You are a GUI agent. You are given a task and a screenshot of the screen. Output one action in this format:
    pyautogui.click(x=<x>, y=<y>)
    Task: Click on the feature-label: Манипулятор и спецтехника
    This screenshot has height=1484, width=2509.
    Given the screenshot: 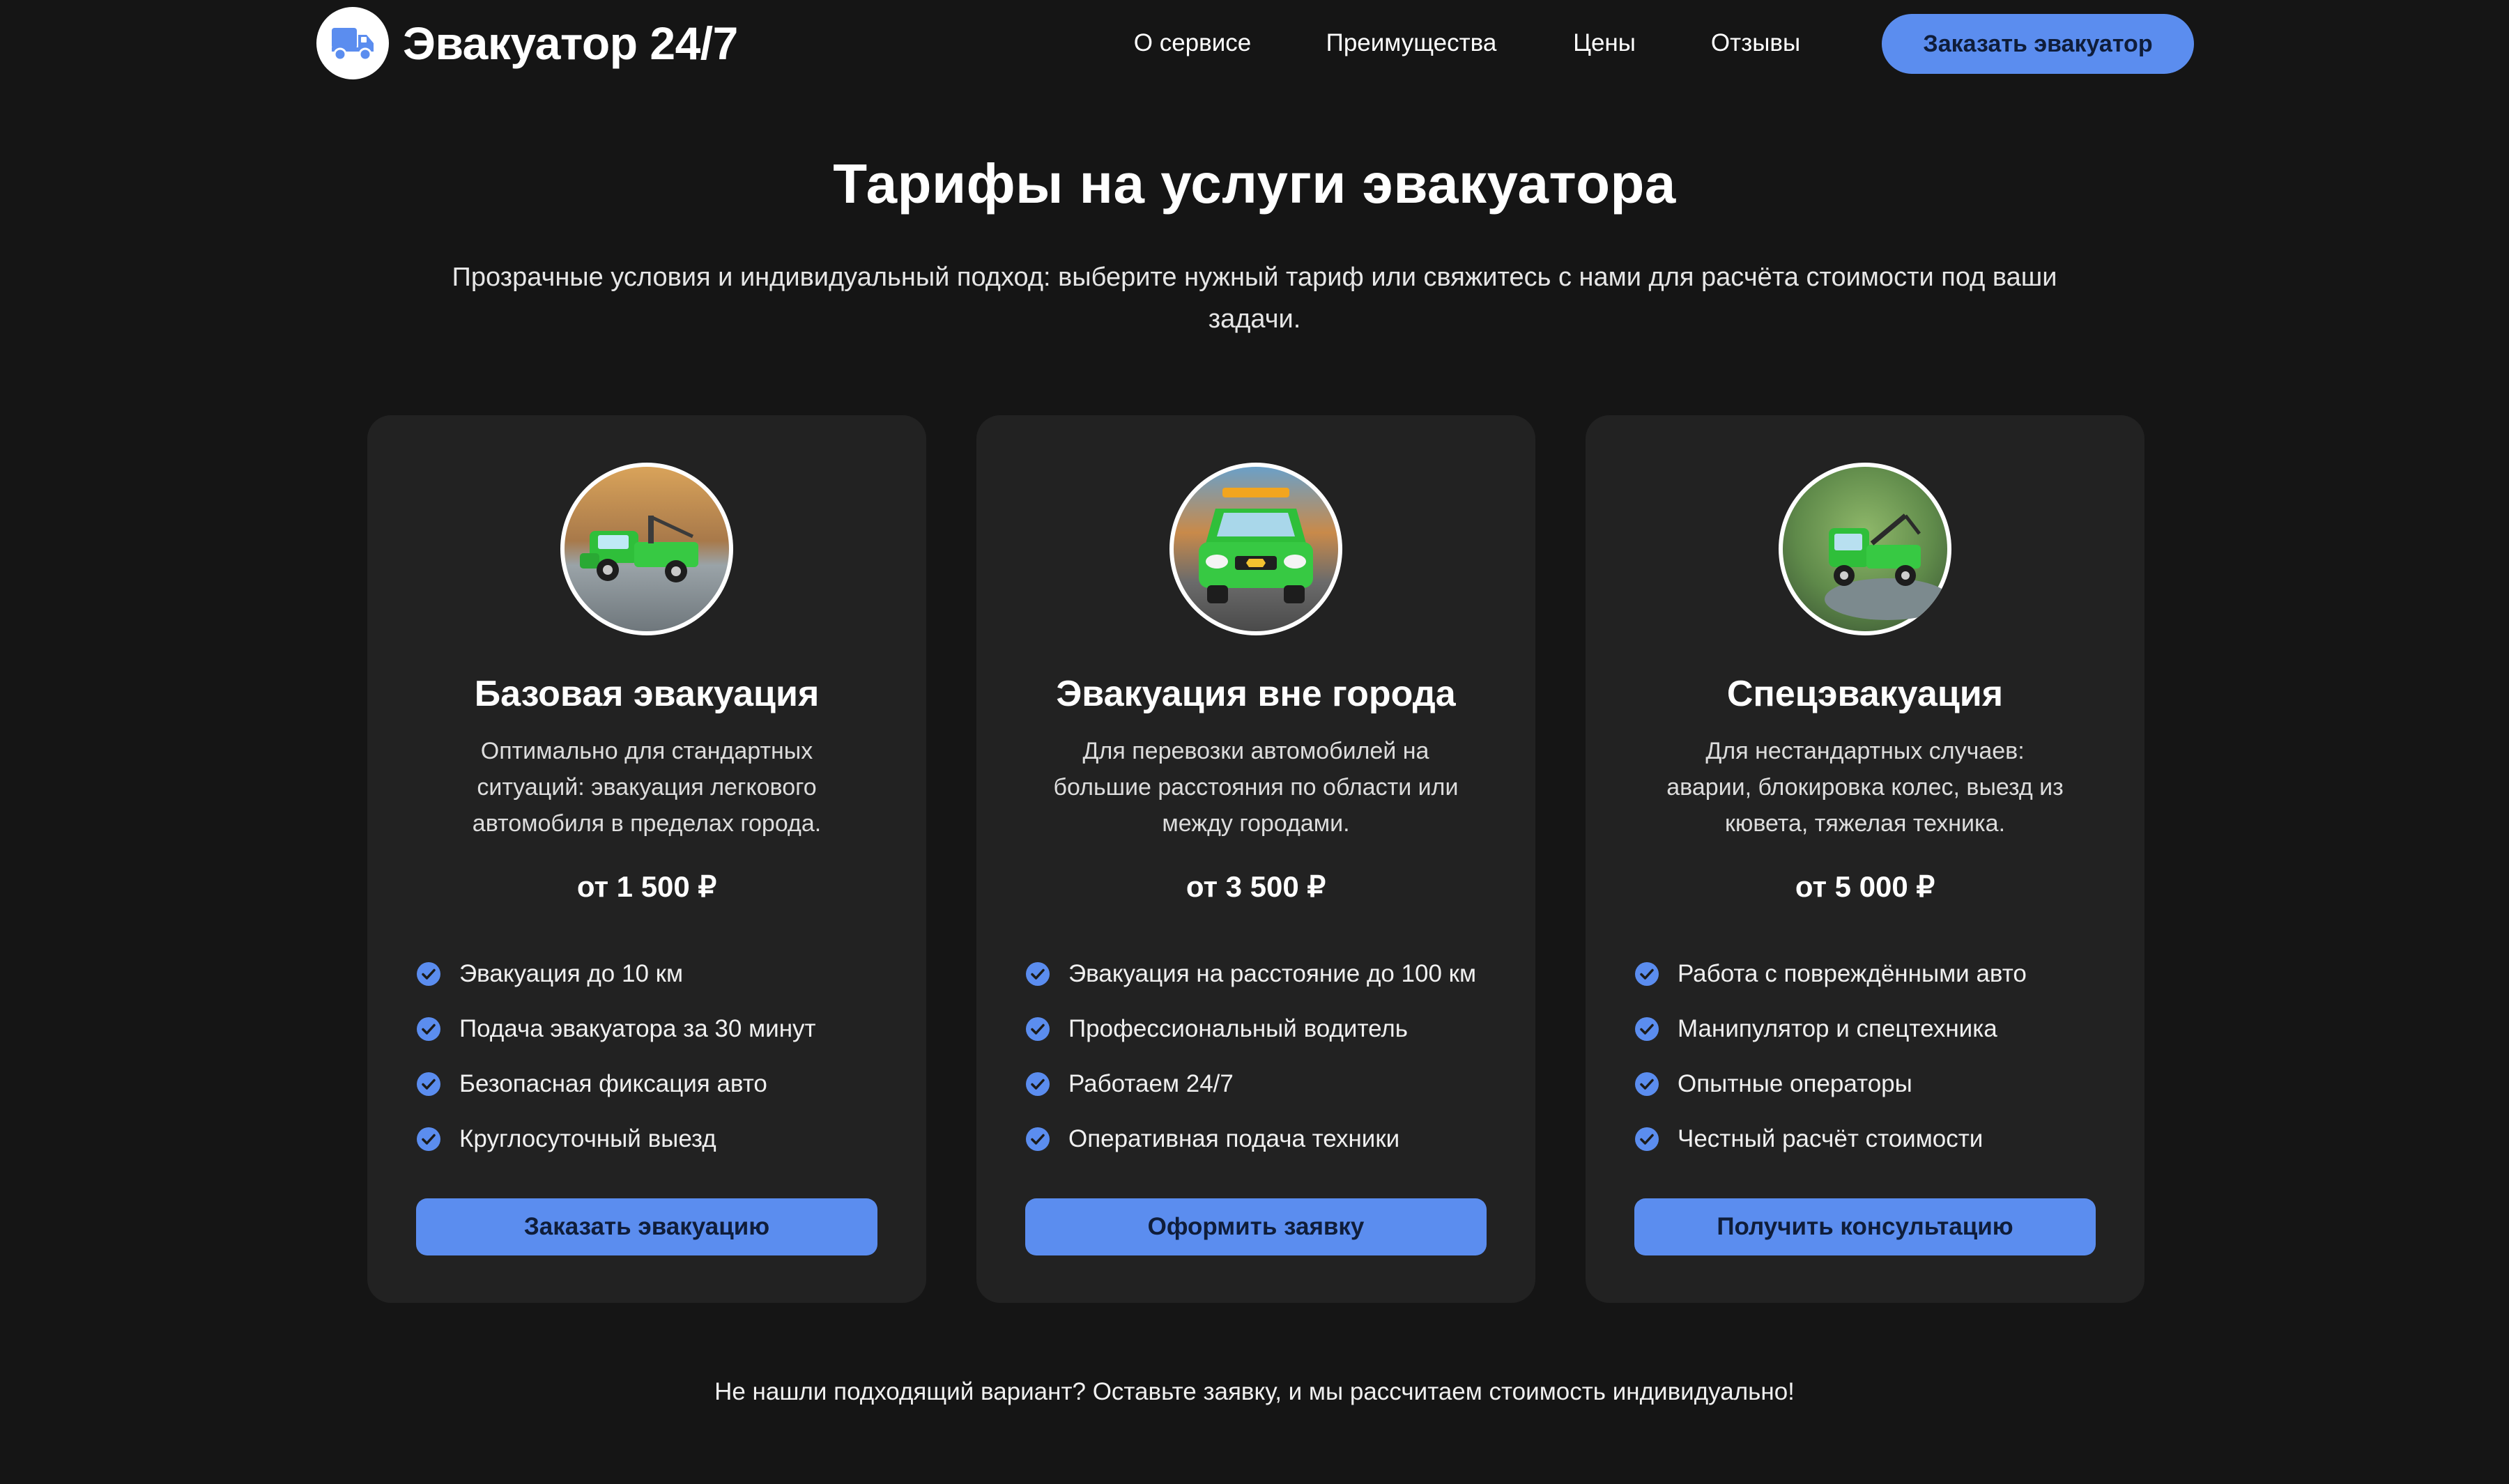 What is the action you would take?
    pyautogui.click(x=1837, y=1028)
    